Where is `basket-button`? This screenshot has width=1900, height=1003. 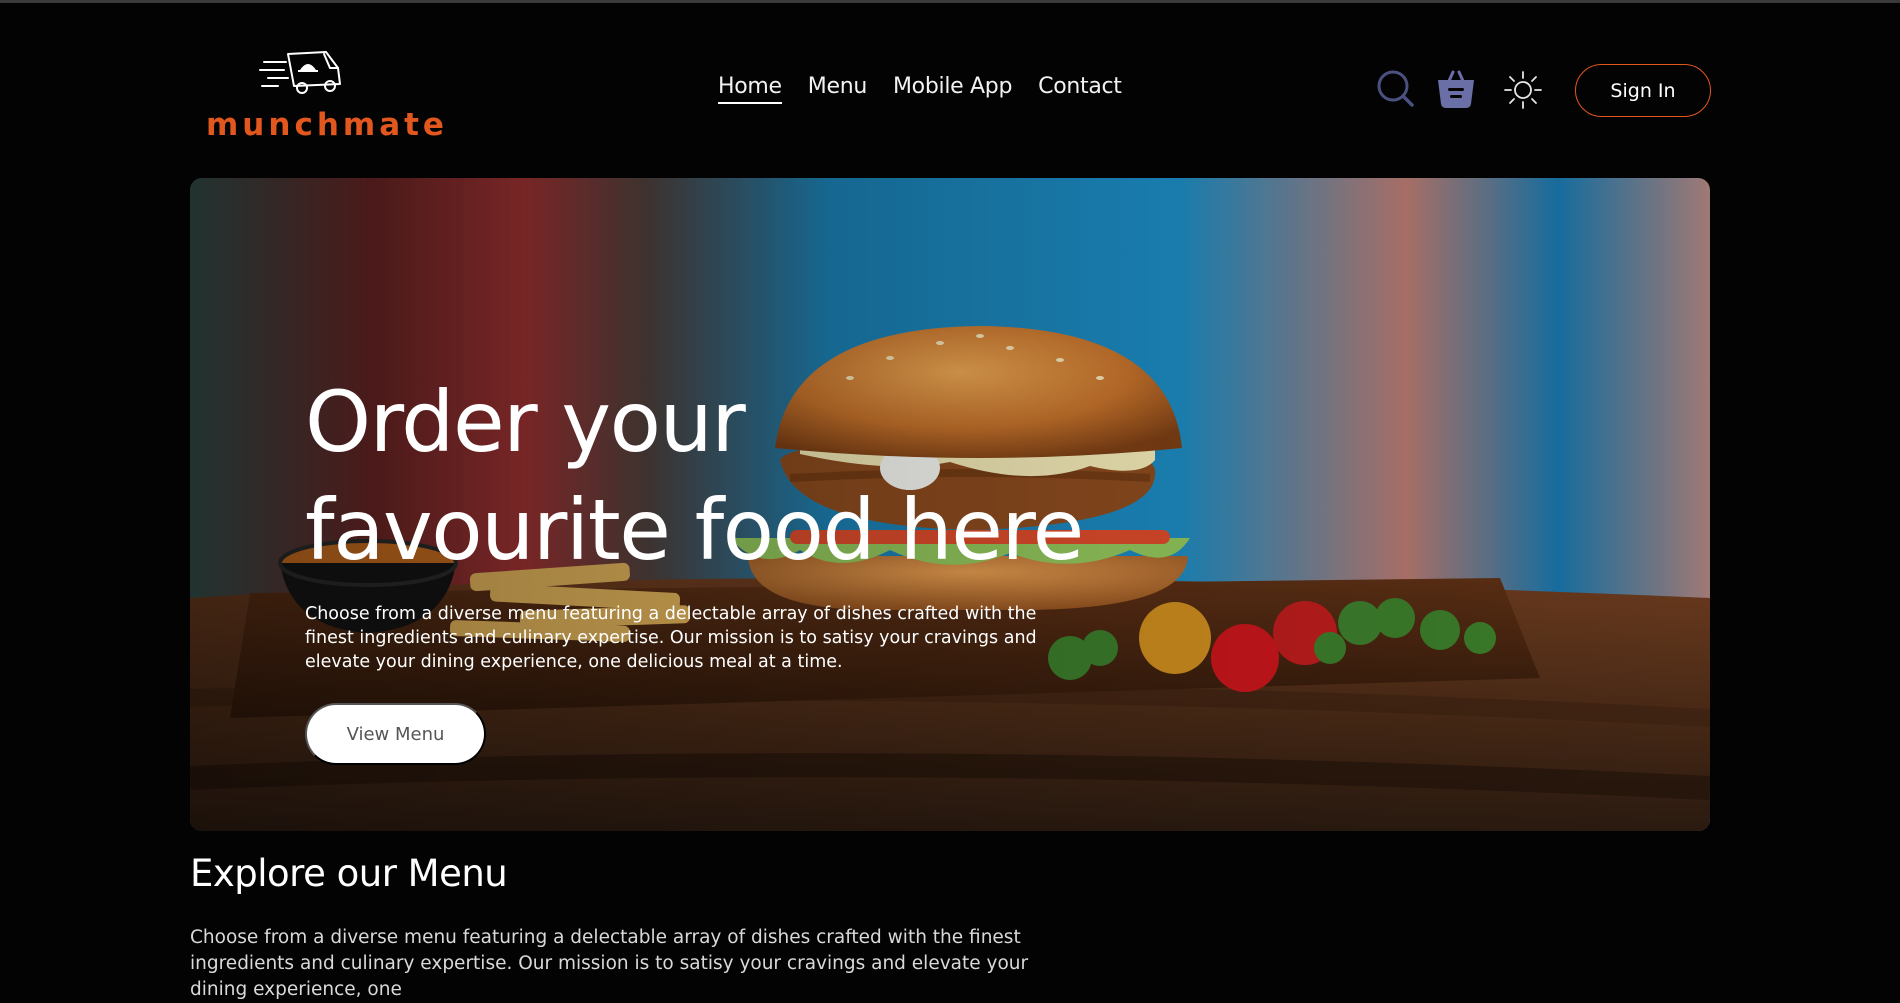
basket-button is located at coordinates (1456, 89).